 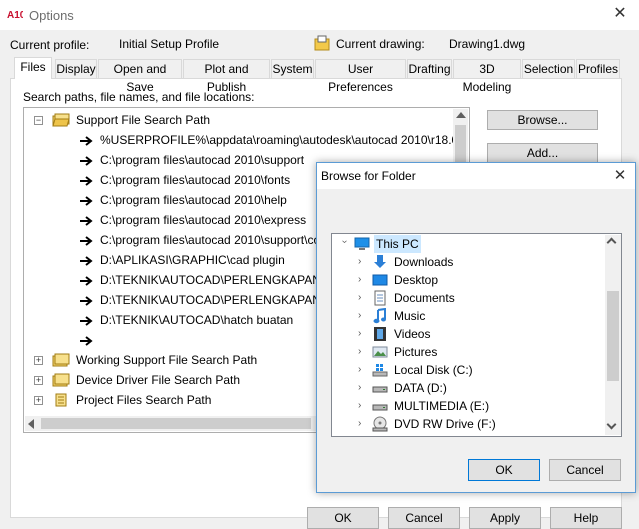 What do you see at coordinates (487, 76) in the screenshot?
I see `tab-3d-modeling: 3D Modeling` at bounding box center [487, 76].